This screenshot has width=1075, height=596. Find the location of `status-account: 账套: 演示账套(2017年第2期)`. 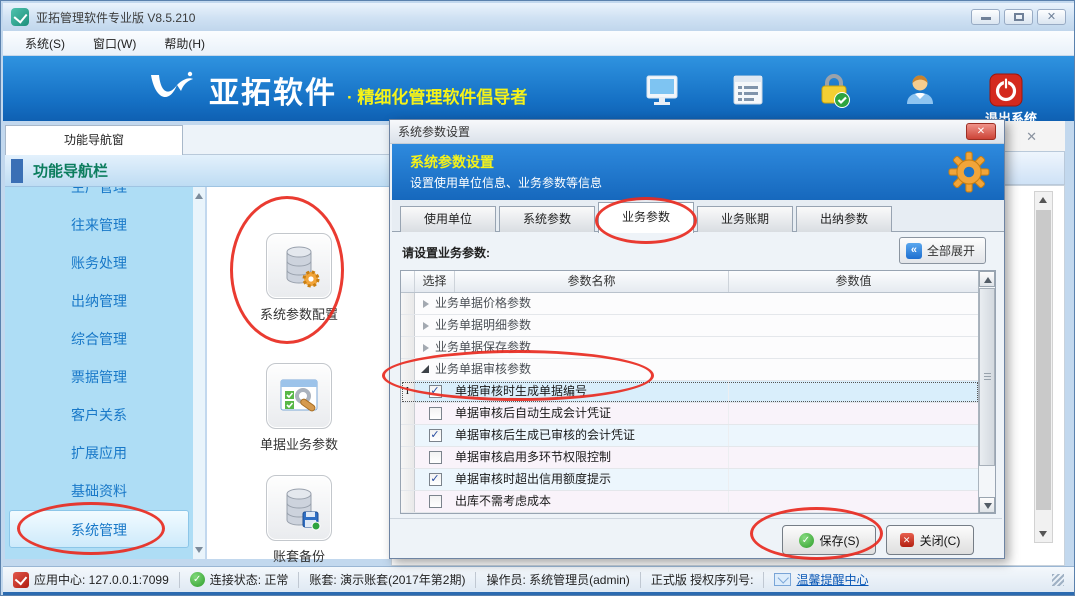

status-account: 账套: 演示账套(2017年第2期) is located at coordinates (387, 579).